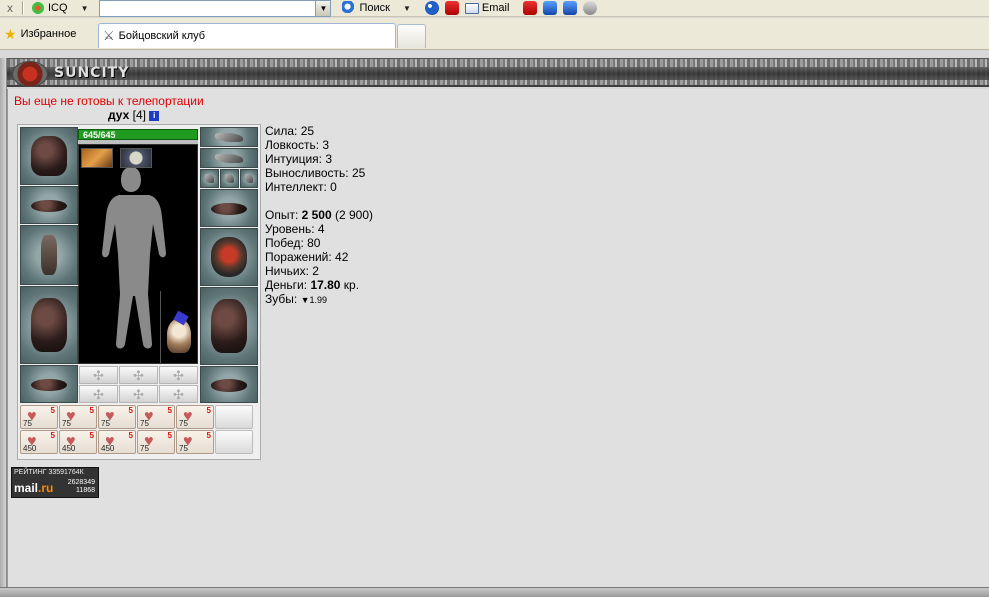 The image size is (989, 597). I want to click on save-button, so click(570, 8).